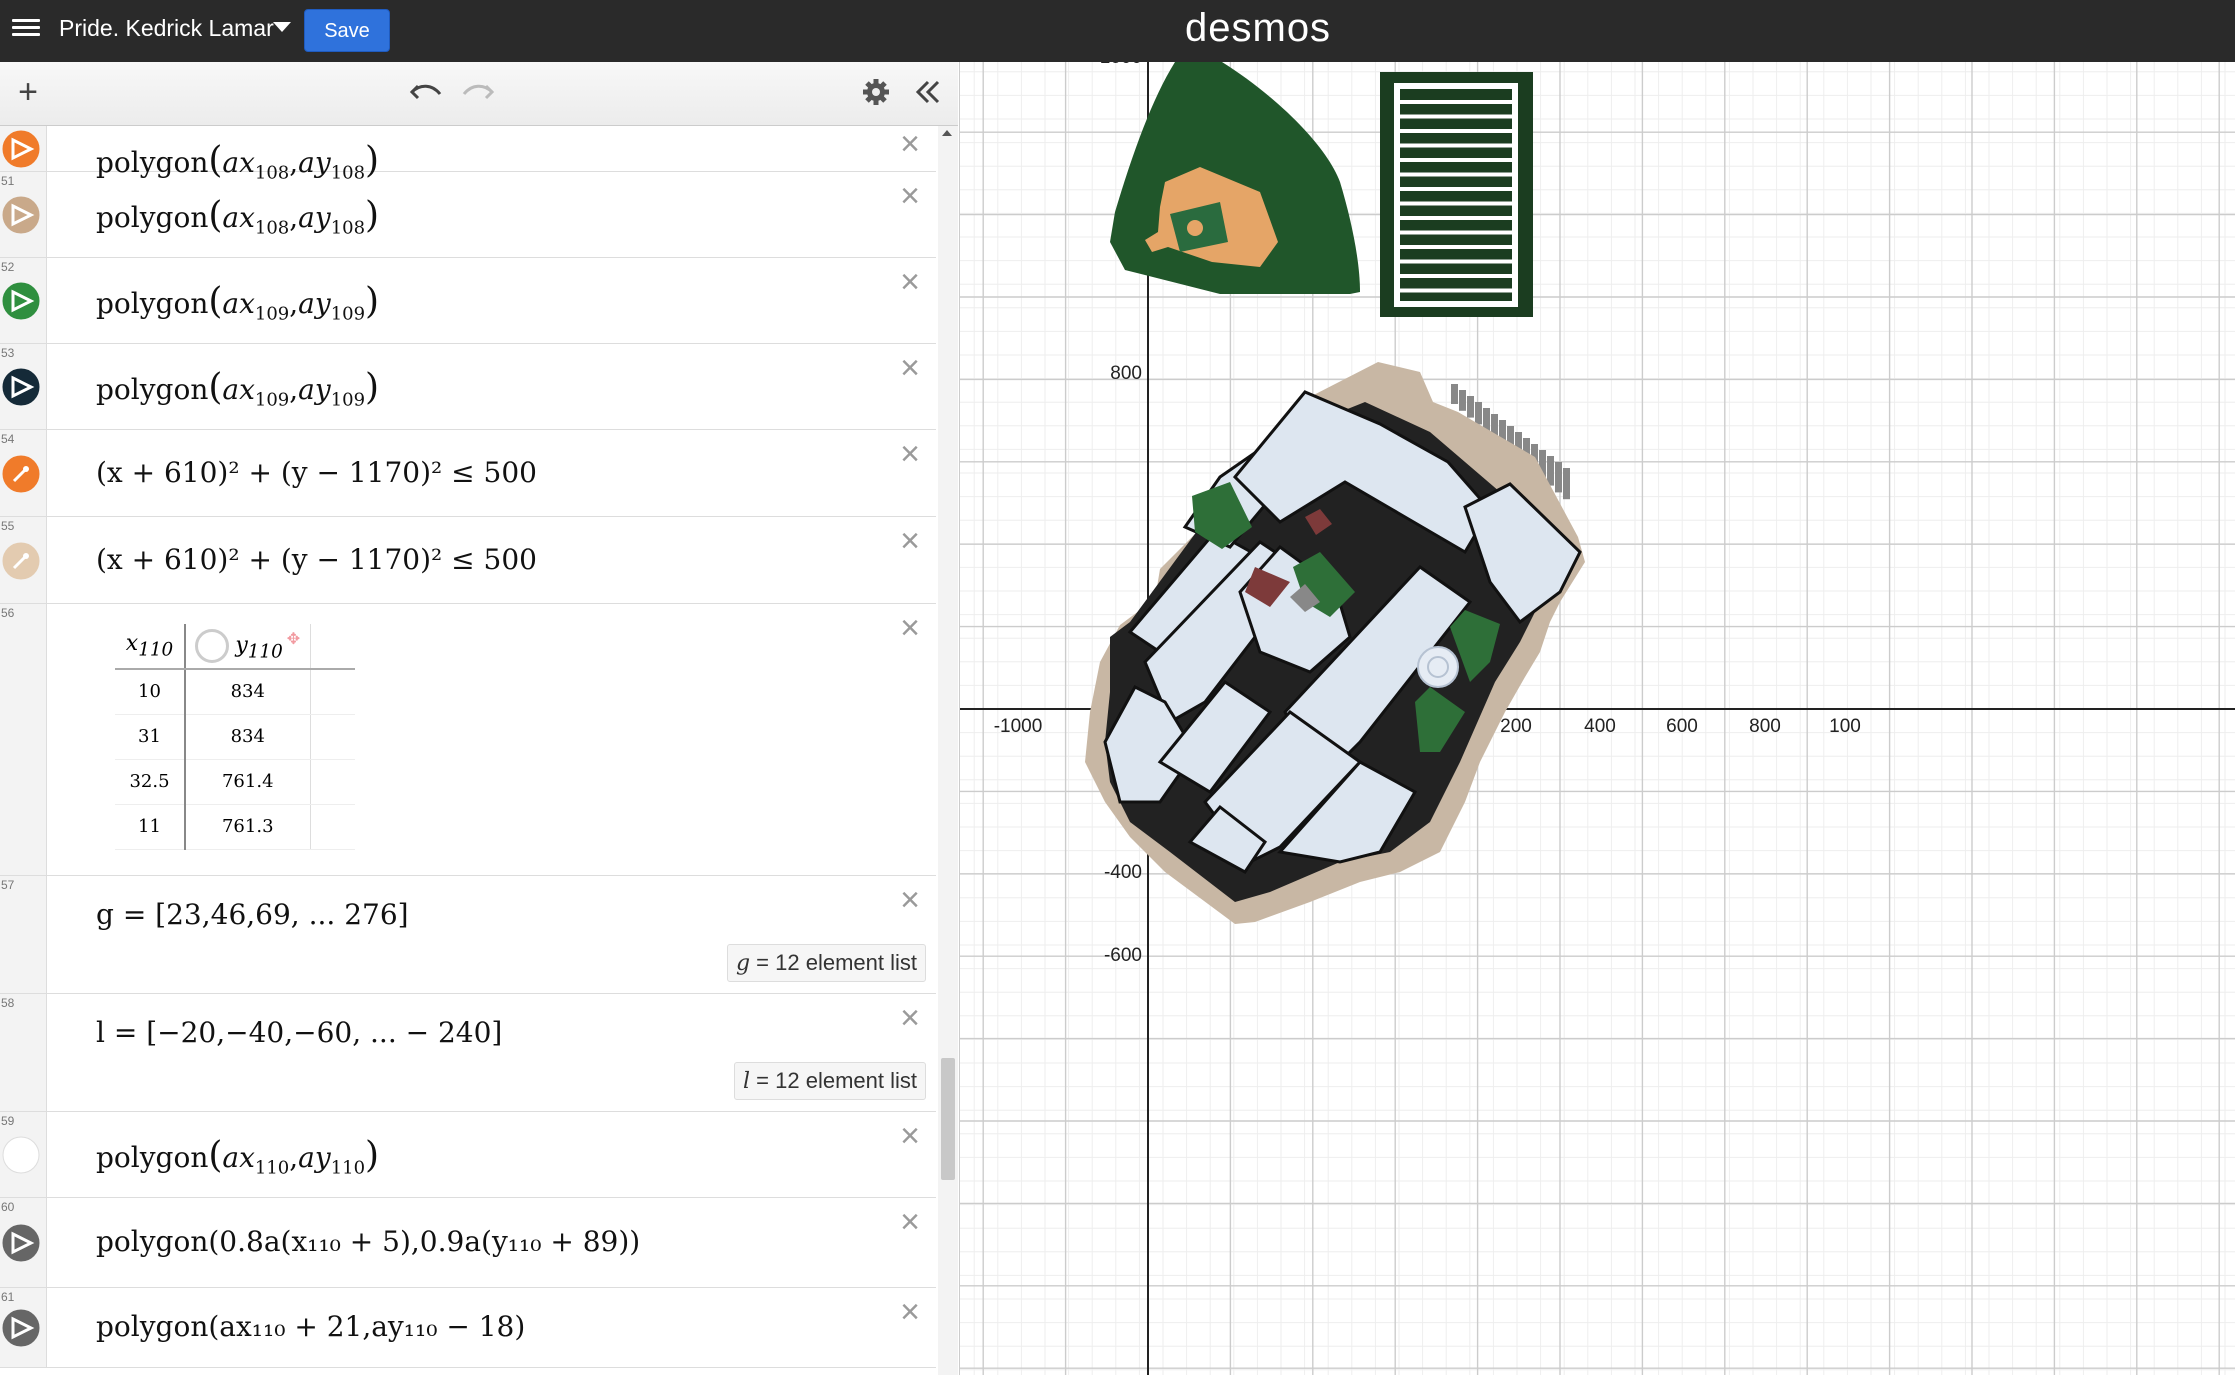 The height and width of the screenshot is (1380, 2235). Describe the element at coordinates (166, 28) in the screenshot. I see `graph-title: Pride. Kedrick Lamar` at that location.